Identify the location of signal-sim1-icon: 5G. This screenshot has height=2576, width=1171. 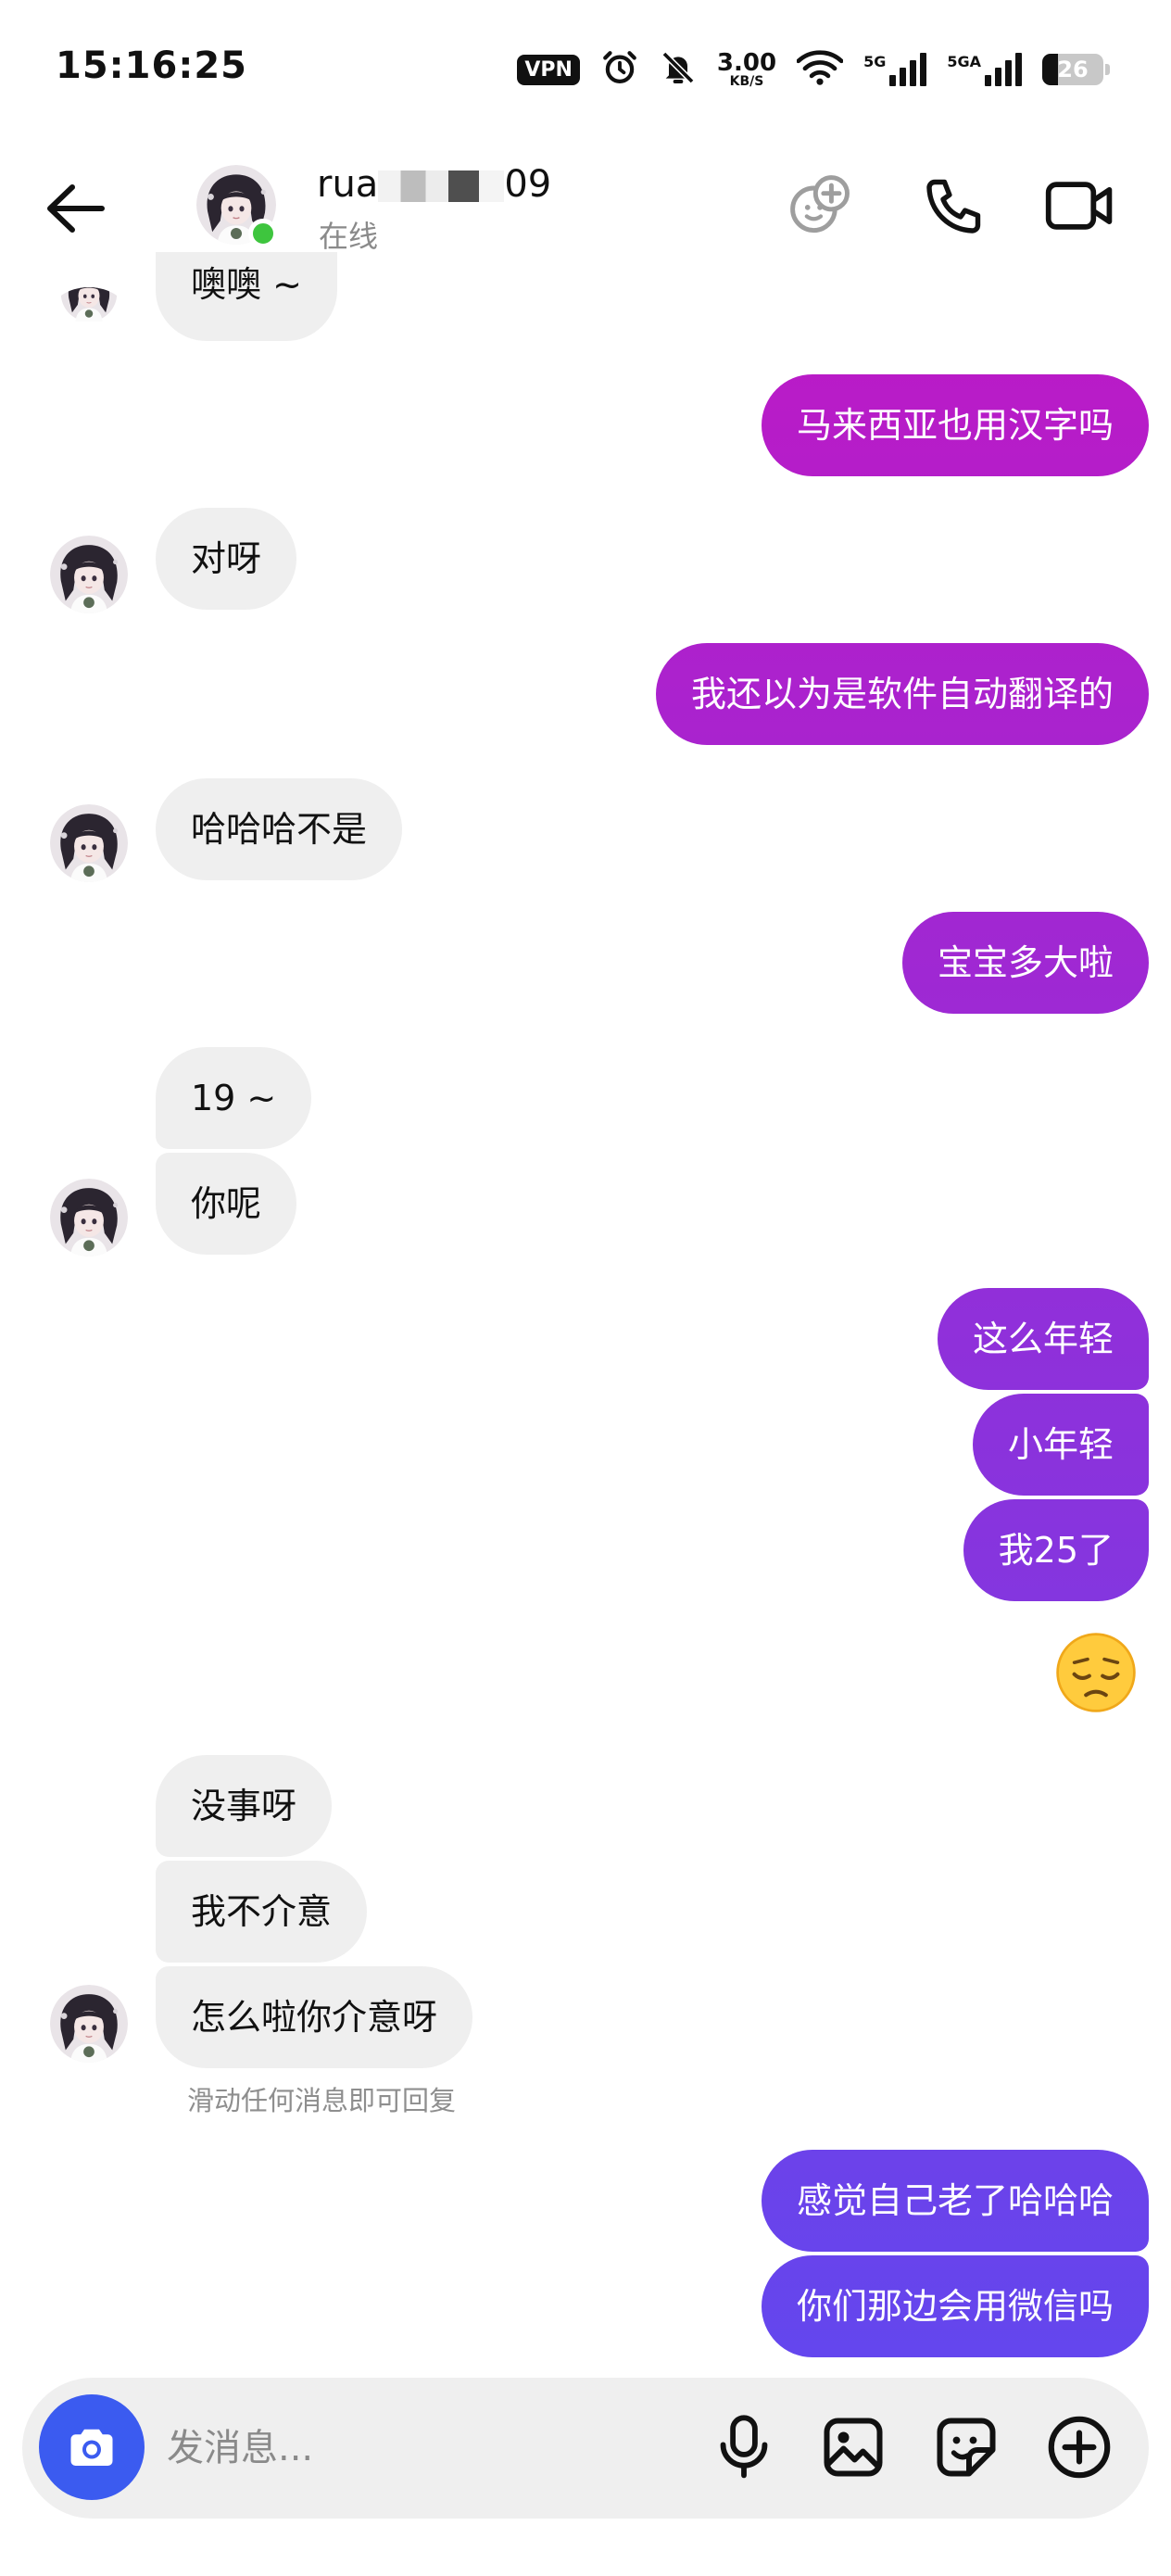
(895, 69).